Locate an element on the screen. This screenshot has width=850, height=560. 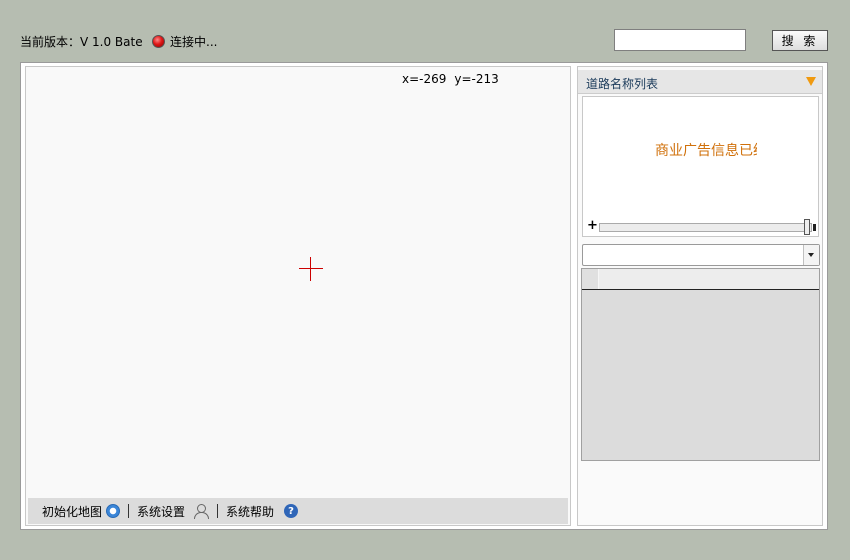
slider-end-marker is located at coordinates (814, 227).